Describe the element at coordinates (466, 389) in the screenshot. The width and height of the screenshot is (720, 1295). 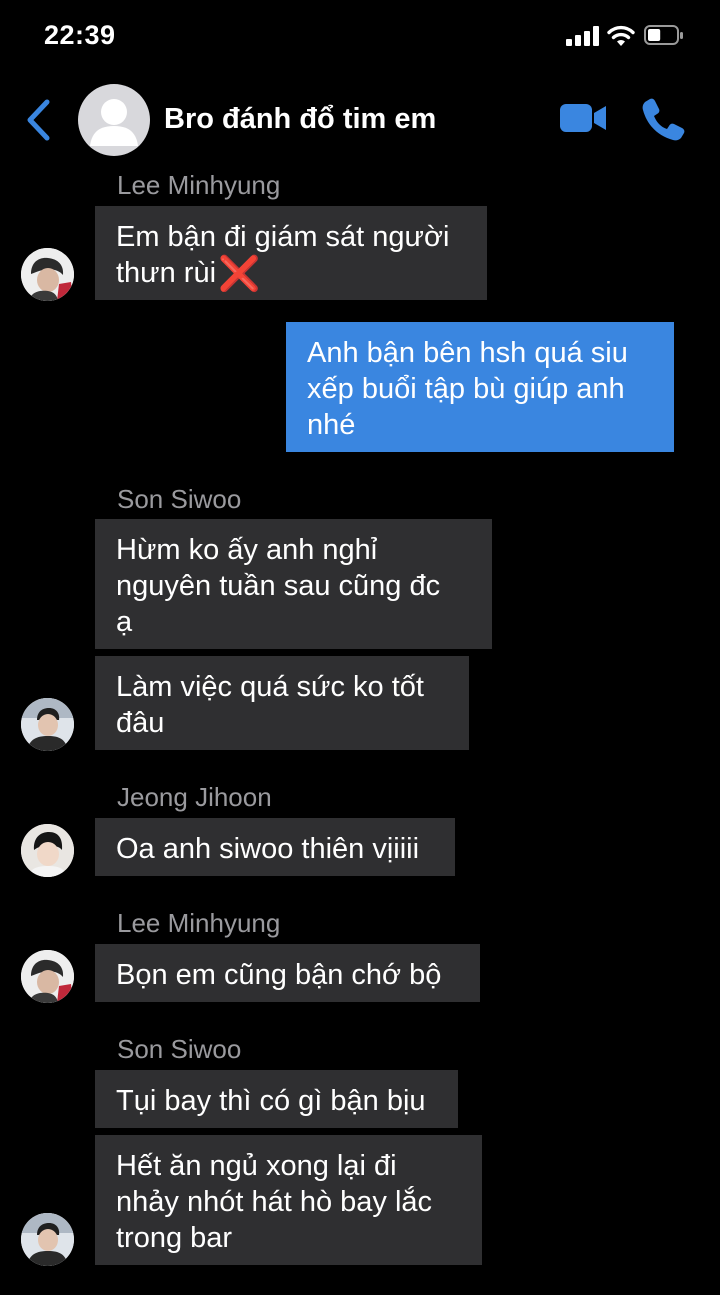
I see `message-line: xếp buổi tập bù giúp anh` at that location.